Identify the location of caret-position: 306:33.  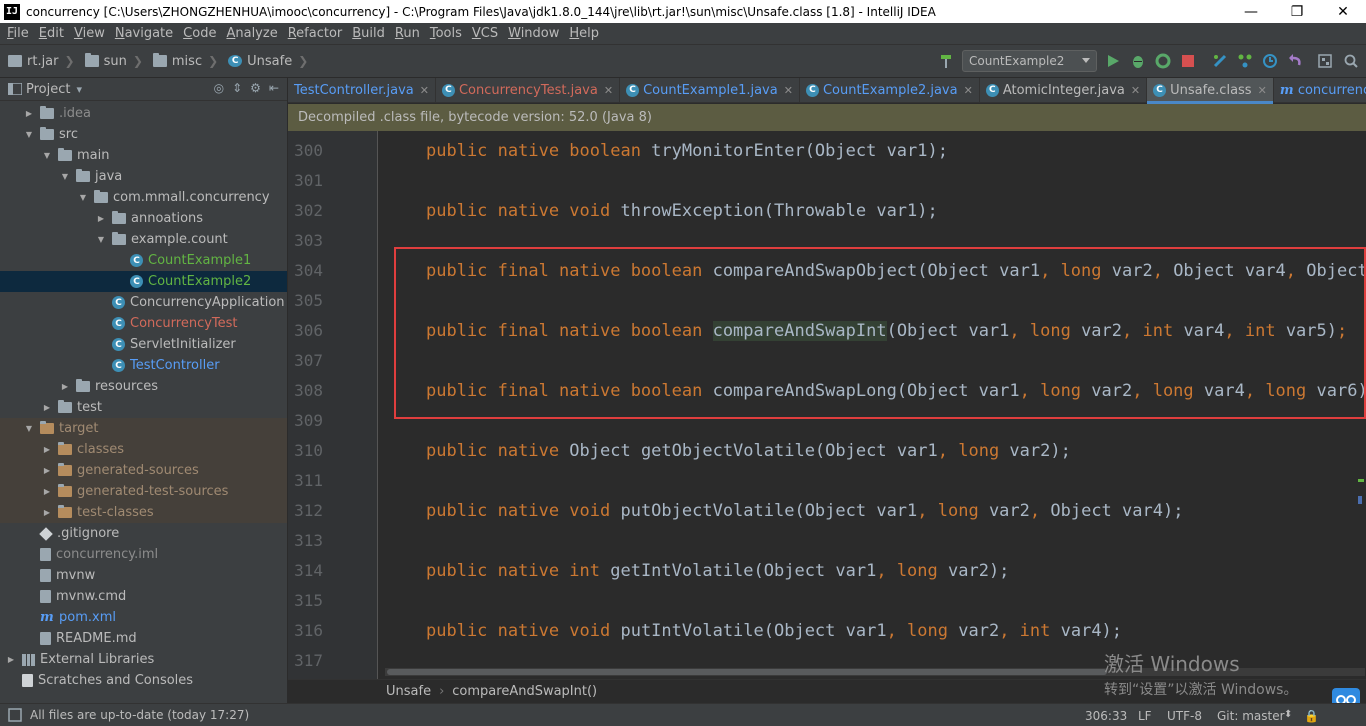
(1106, 716).